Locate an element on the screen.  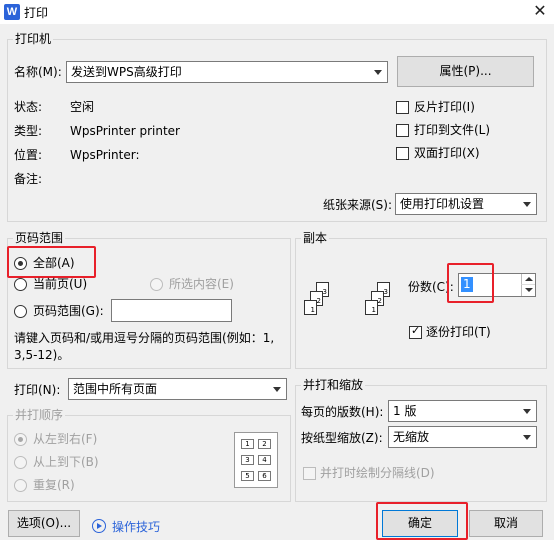
printer-name-value: 发送到WPS高级打印 is located at coordinates (126, 72).